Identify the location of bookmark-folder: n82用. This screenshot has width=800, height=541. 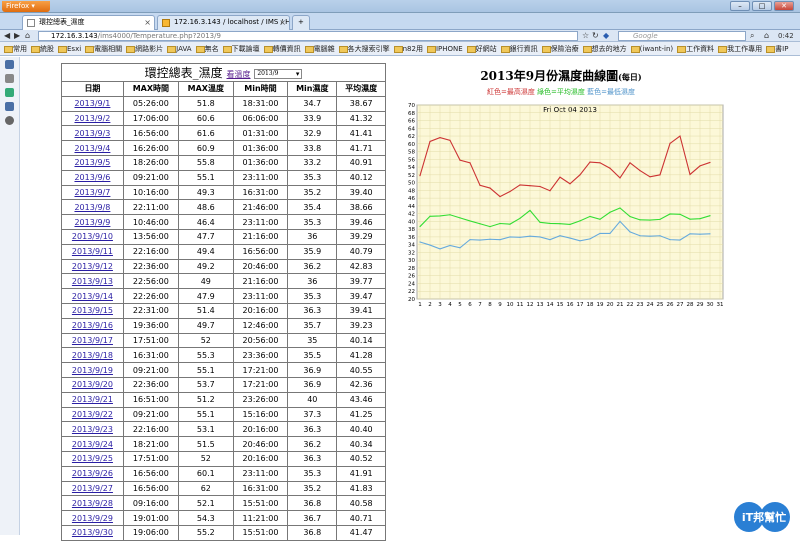
(408, 48).